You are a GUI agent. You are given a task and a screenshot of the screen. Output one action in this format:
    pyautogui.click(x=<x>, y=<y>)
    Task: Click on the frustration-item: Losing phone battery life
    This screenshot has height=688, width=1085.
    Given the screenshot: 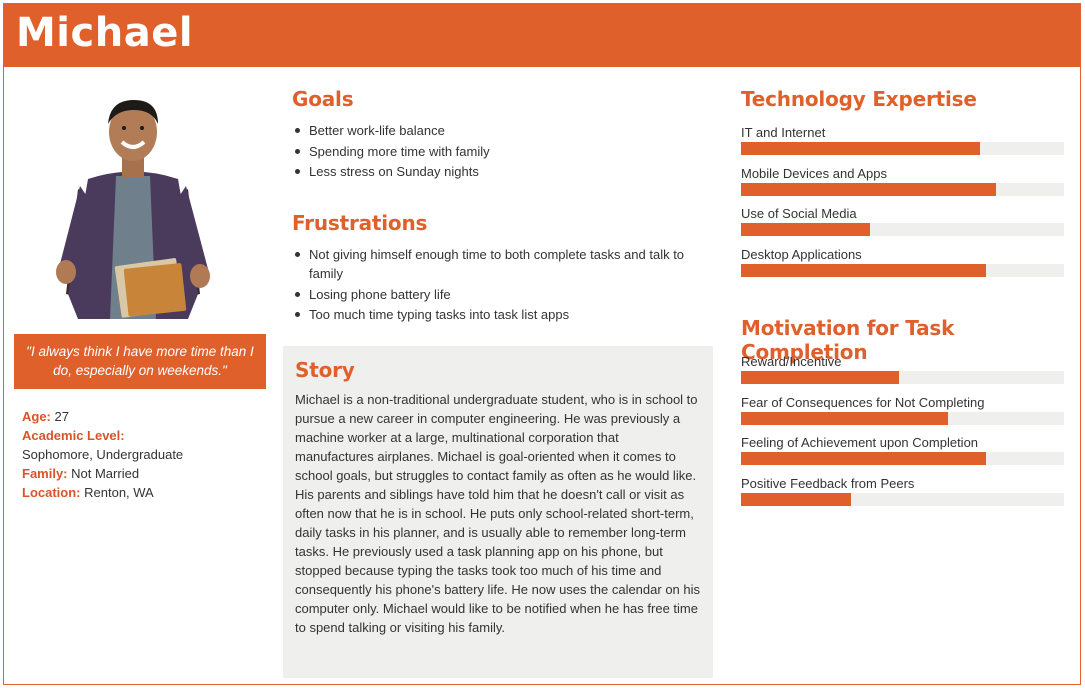 What is the action you would take?
    pyautogui.click(x=502, y=294)
    